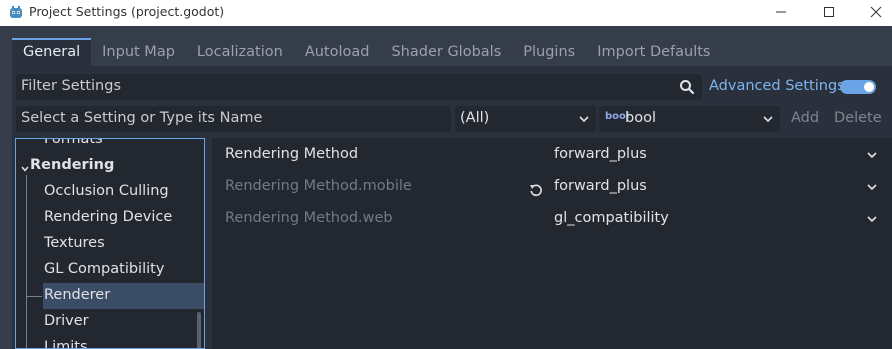 This screenshot has width=892, height=349. I want to click on rendering-method-mobile-value: forward_plus, so click(600, 186).